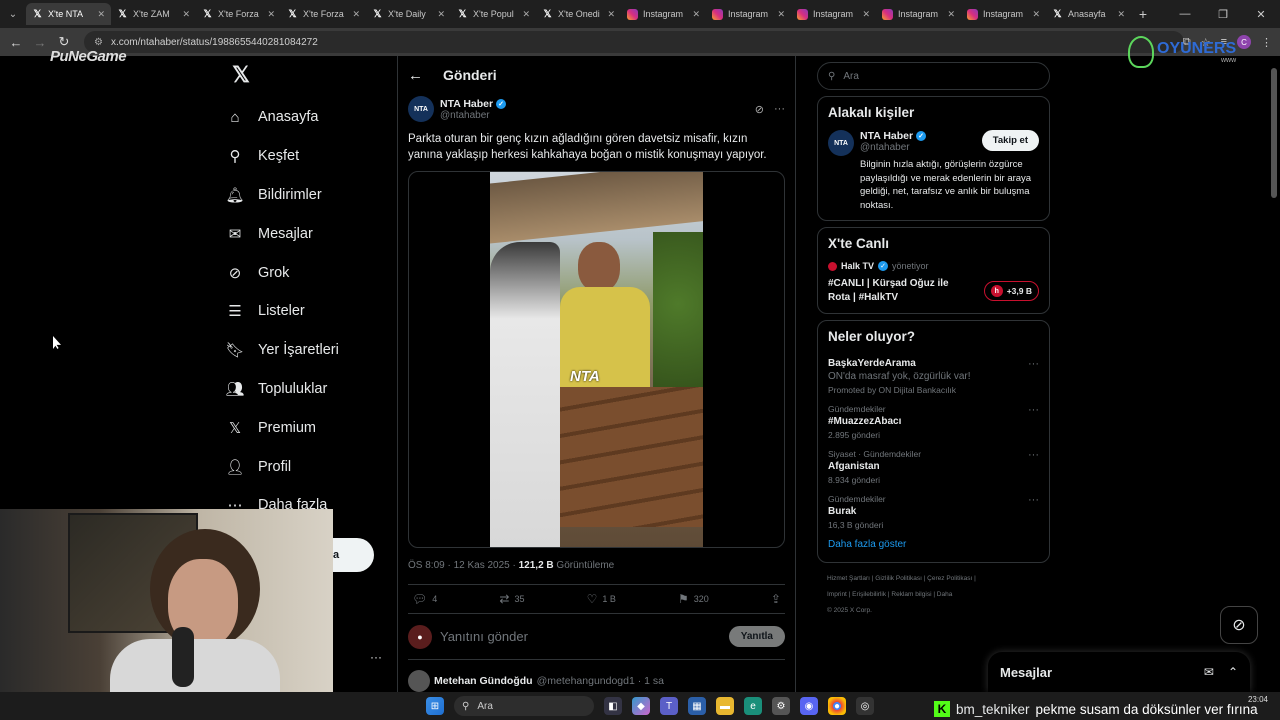 The height and width of the screenshot is (720, 1280). I want to click on tweet-video: NTA, so click(596, 359).